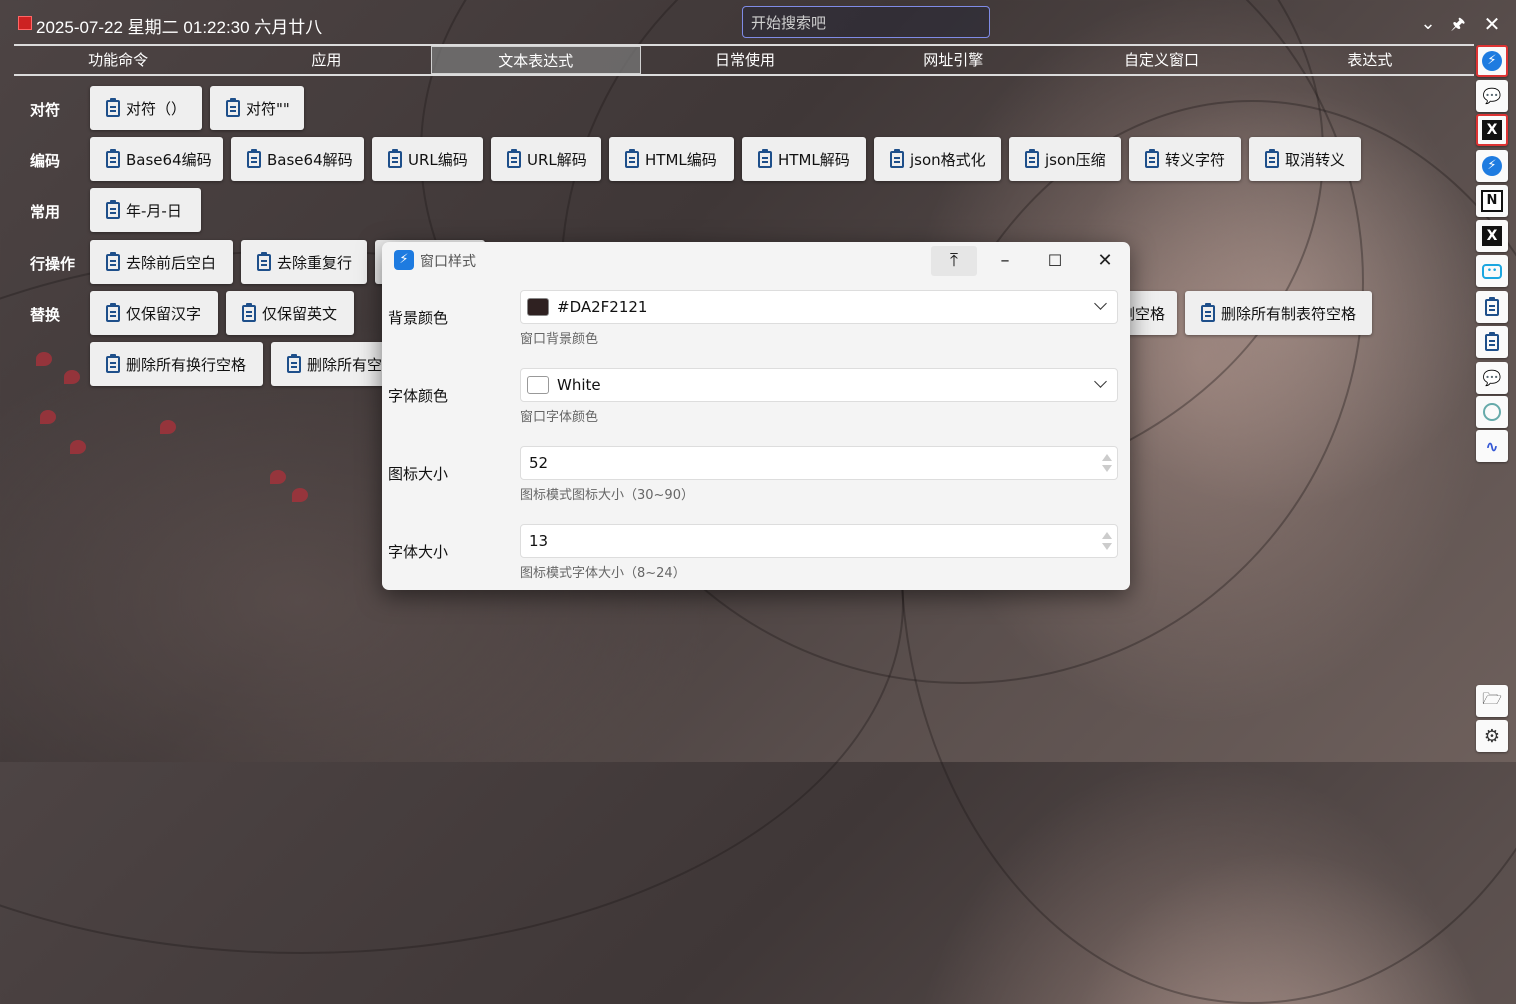 Image resolution: width=1516 pixels, height=1004 pixels. I want to click on search-box, so click(866, 22).